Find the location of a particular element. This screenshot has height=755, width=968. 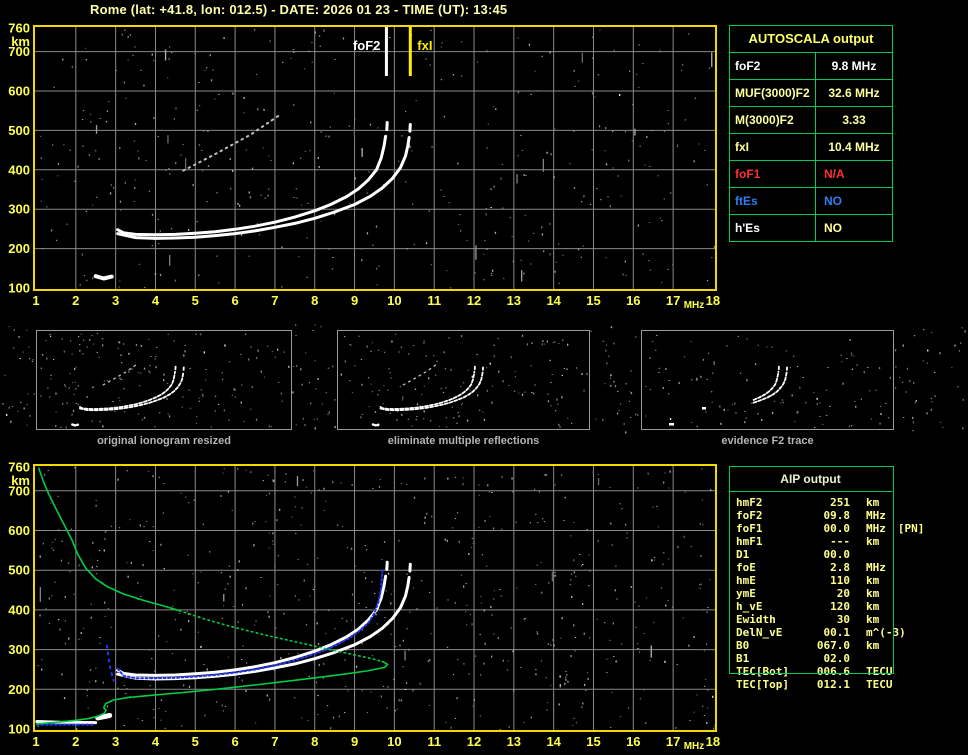

autoscala-row-fof2: foF2 9.8 MHz is located at coordinates (811, 66).